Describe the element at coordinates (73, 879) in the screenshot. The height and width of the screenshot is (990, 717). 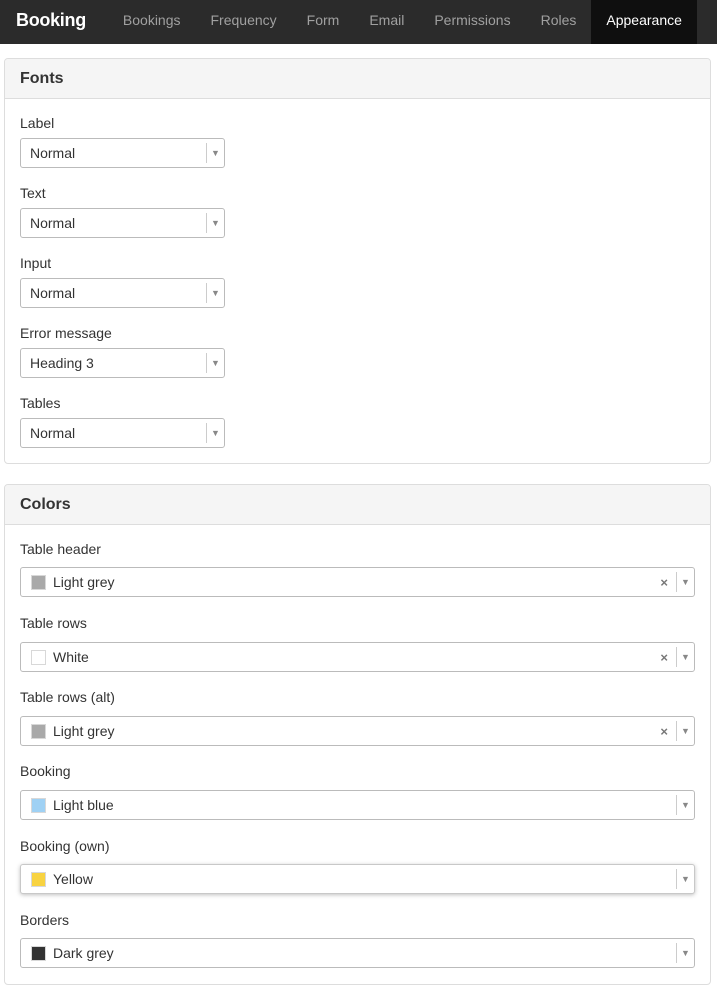
I see `booking-own-color-value: Yellow` at that location.